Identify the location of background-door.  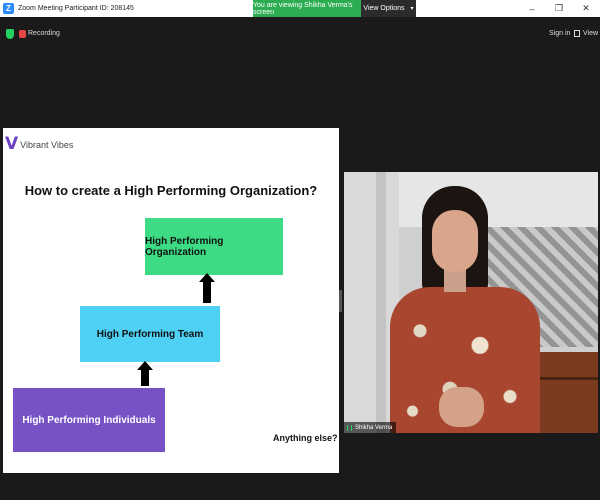
(381, 302).